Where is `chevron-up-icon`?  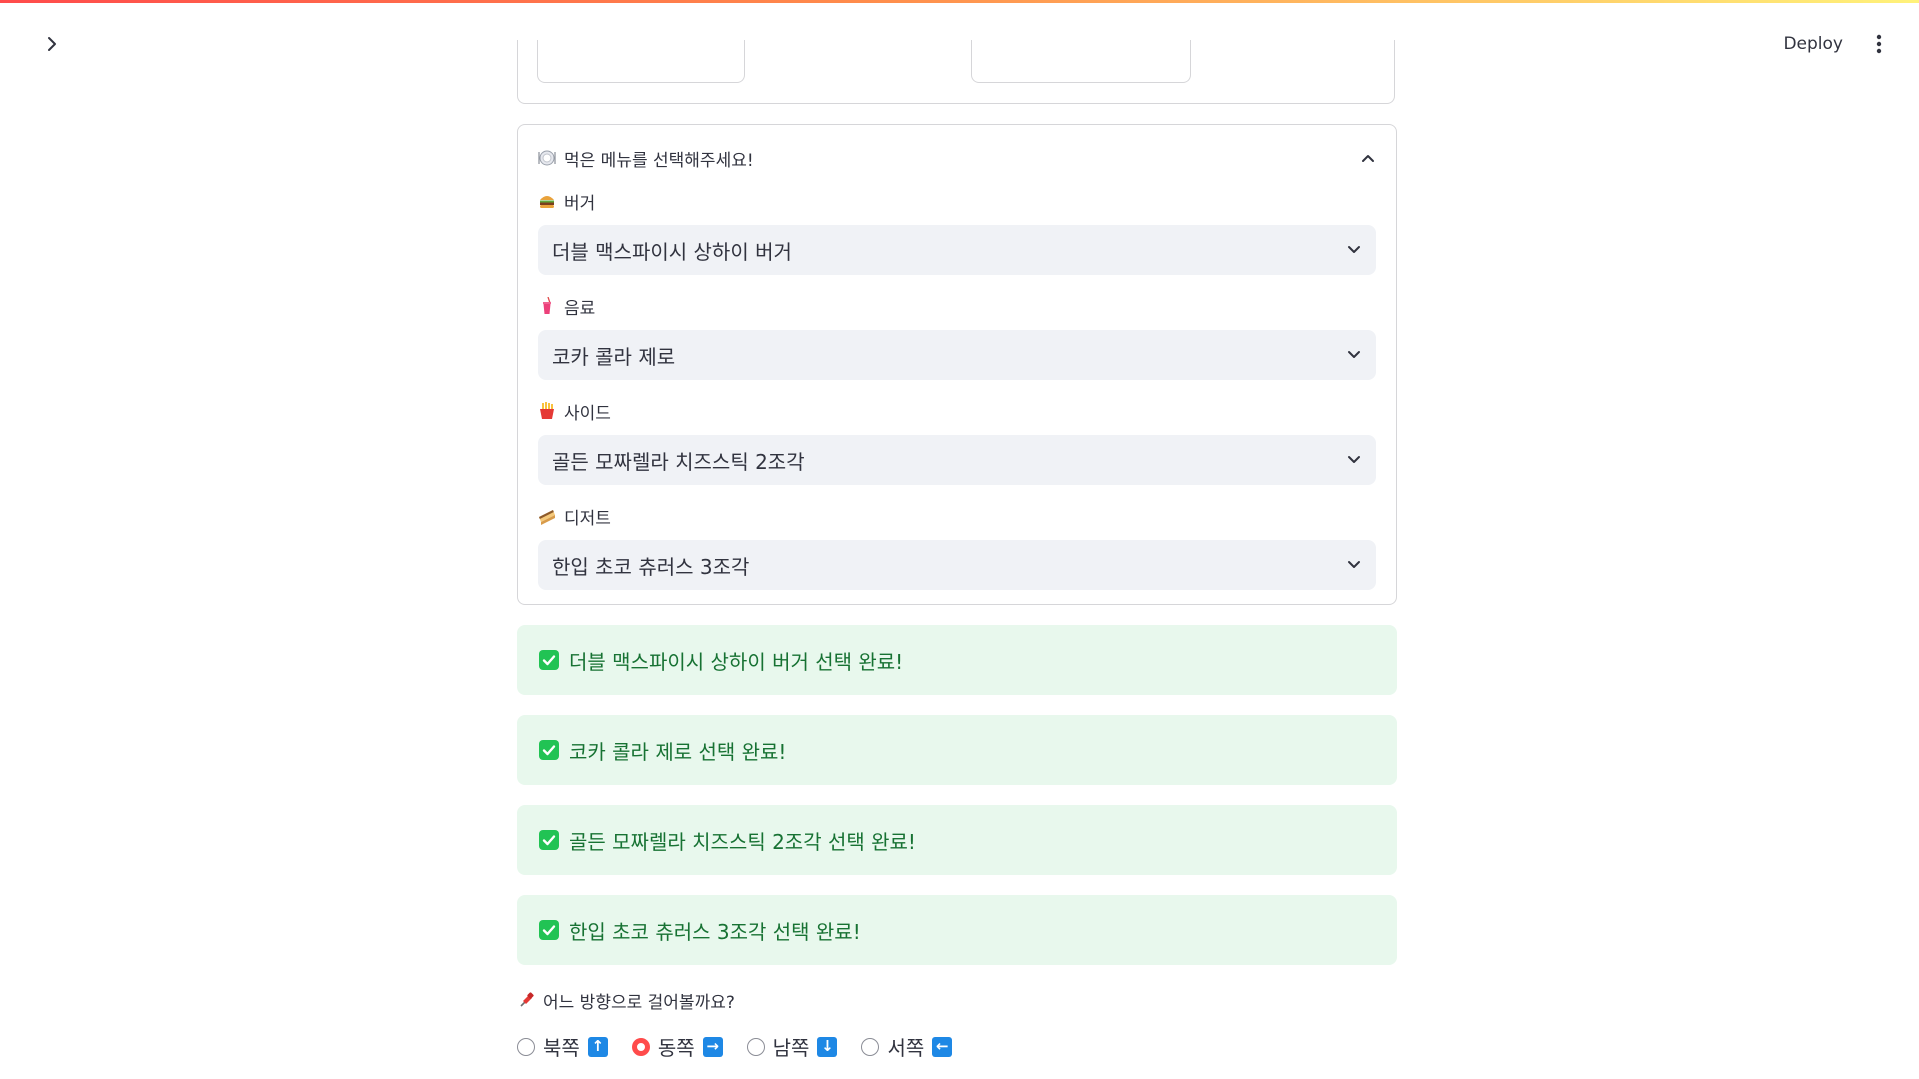 chevron-up-icon is located at coordinates (1368, 158).